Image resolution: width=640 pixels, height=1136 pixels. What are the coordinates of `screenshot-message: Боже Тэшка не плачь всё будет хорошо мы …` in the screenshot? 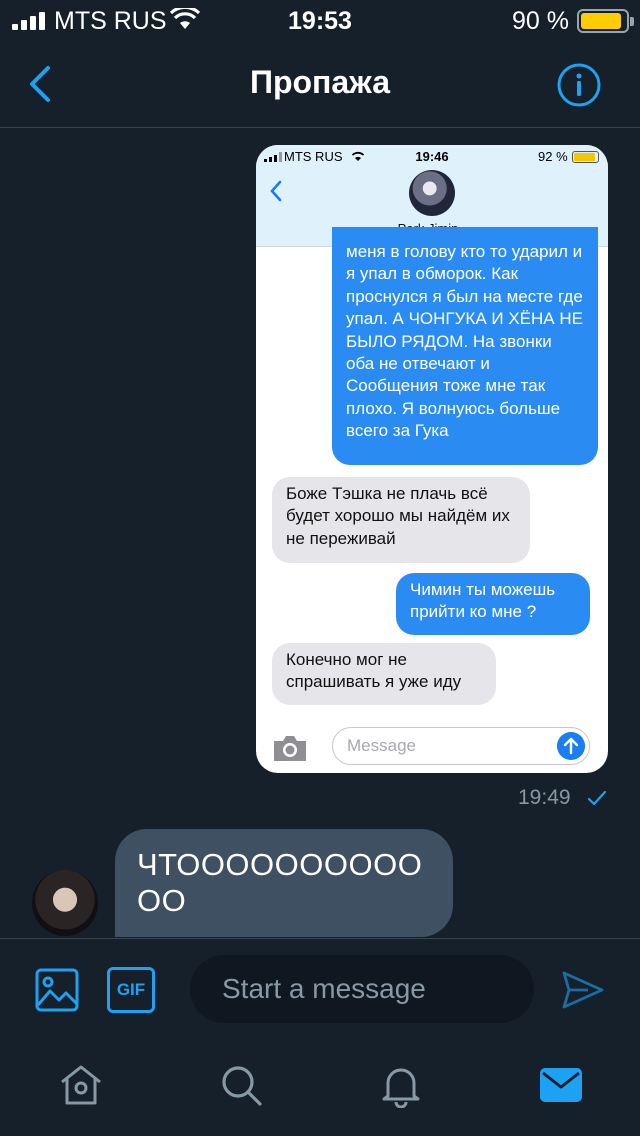 It's located at (401, 520).